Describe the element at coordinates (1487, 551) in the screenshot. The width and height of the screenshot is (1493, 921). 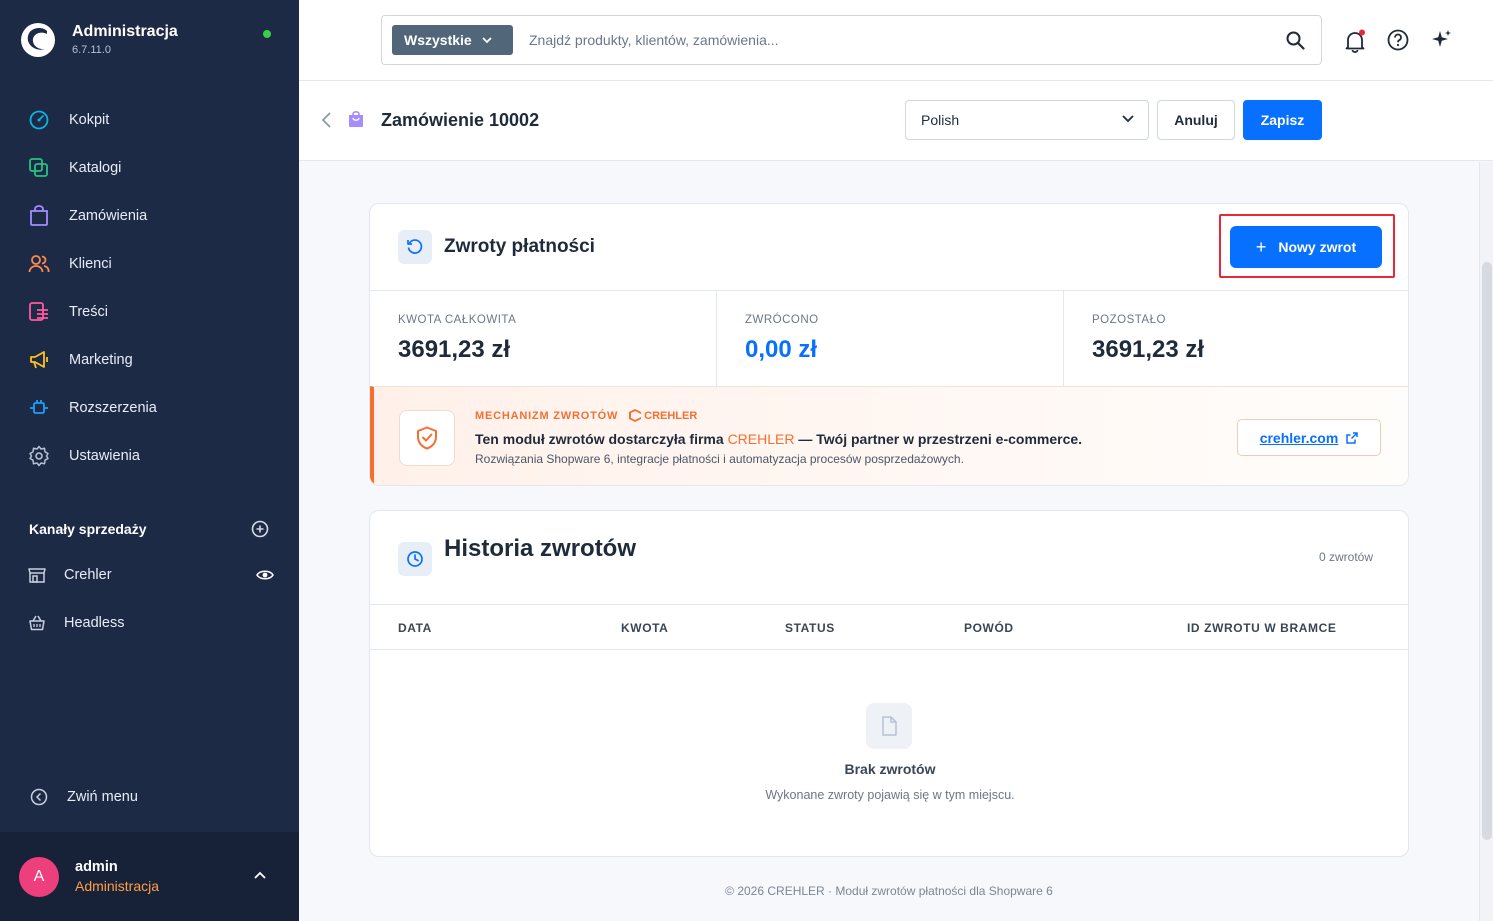
I see `scrollbar-thumb` at that location.